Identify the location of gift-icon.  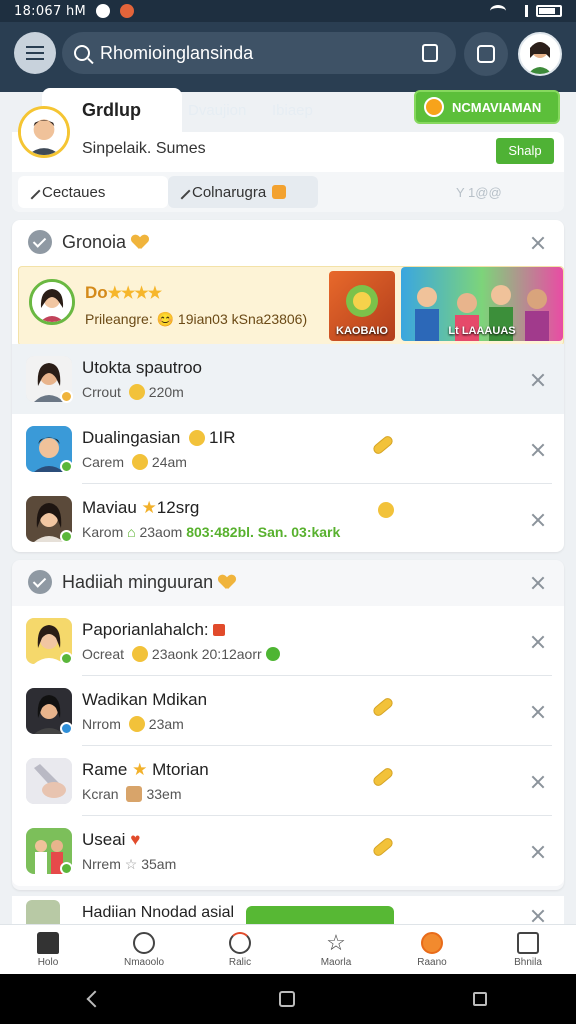
(134, 794).